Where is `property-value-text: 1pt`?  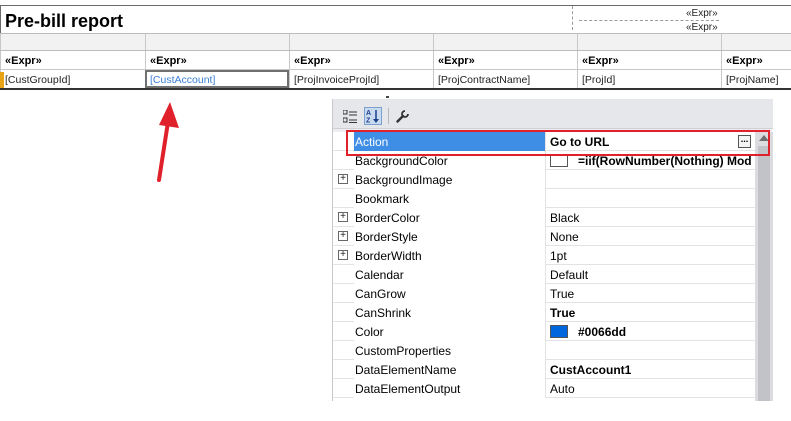 property-value-text: 1pt is located at coordinates (558, 256).